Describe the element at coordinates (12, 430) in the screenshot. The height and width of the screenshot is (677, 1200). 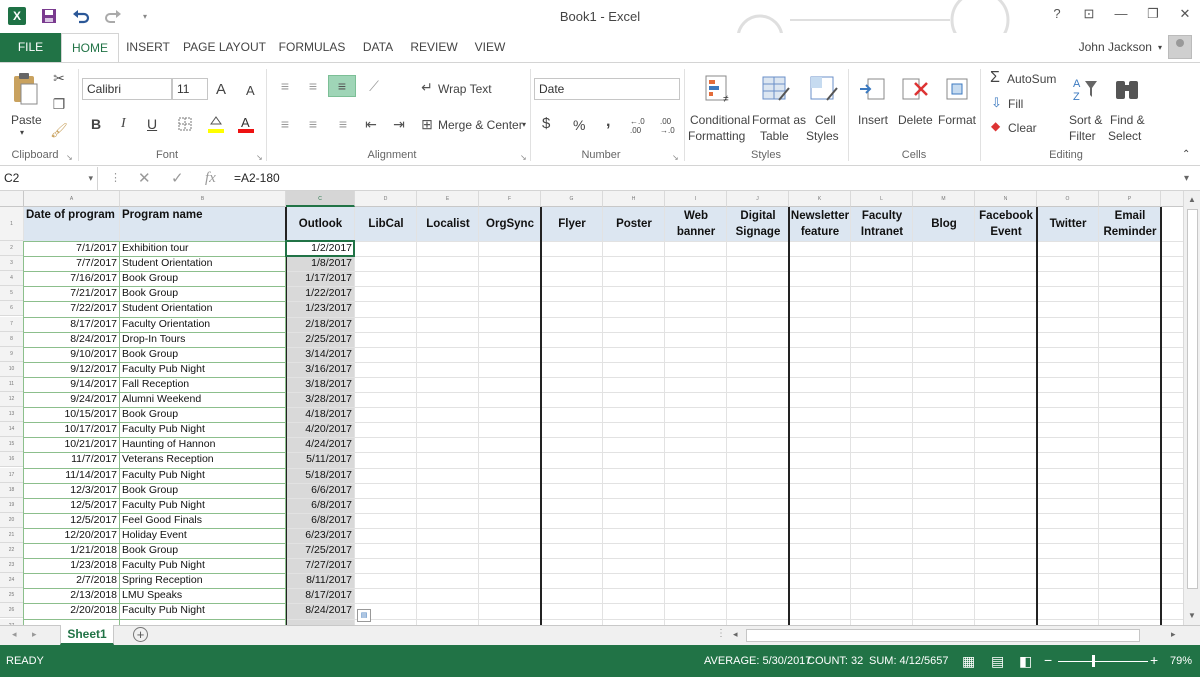
I see `row-header: 14` at that location.